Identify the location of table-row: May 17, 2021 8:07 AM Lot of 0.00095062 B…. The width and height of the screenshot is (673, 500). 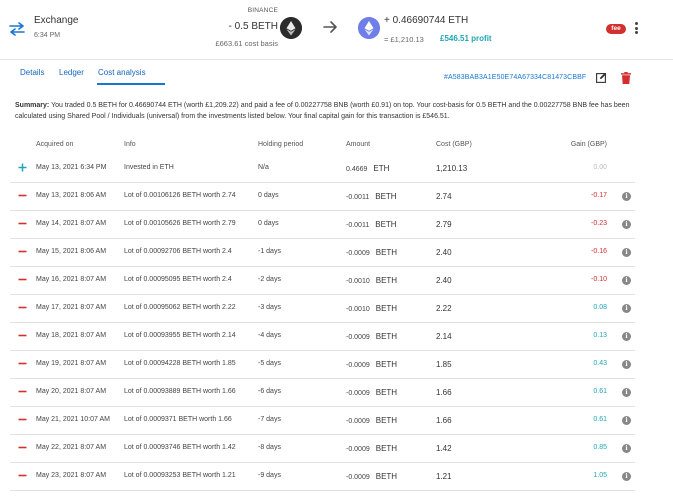
(322, 309).